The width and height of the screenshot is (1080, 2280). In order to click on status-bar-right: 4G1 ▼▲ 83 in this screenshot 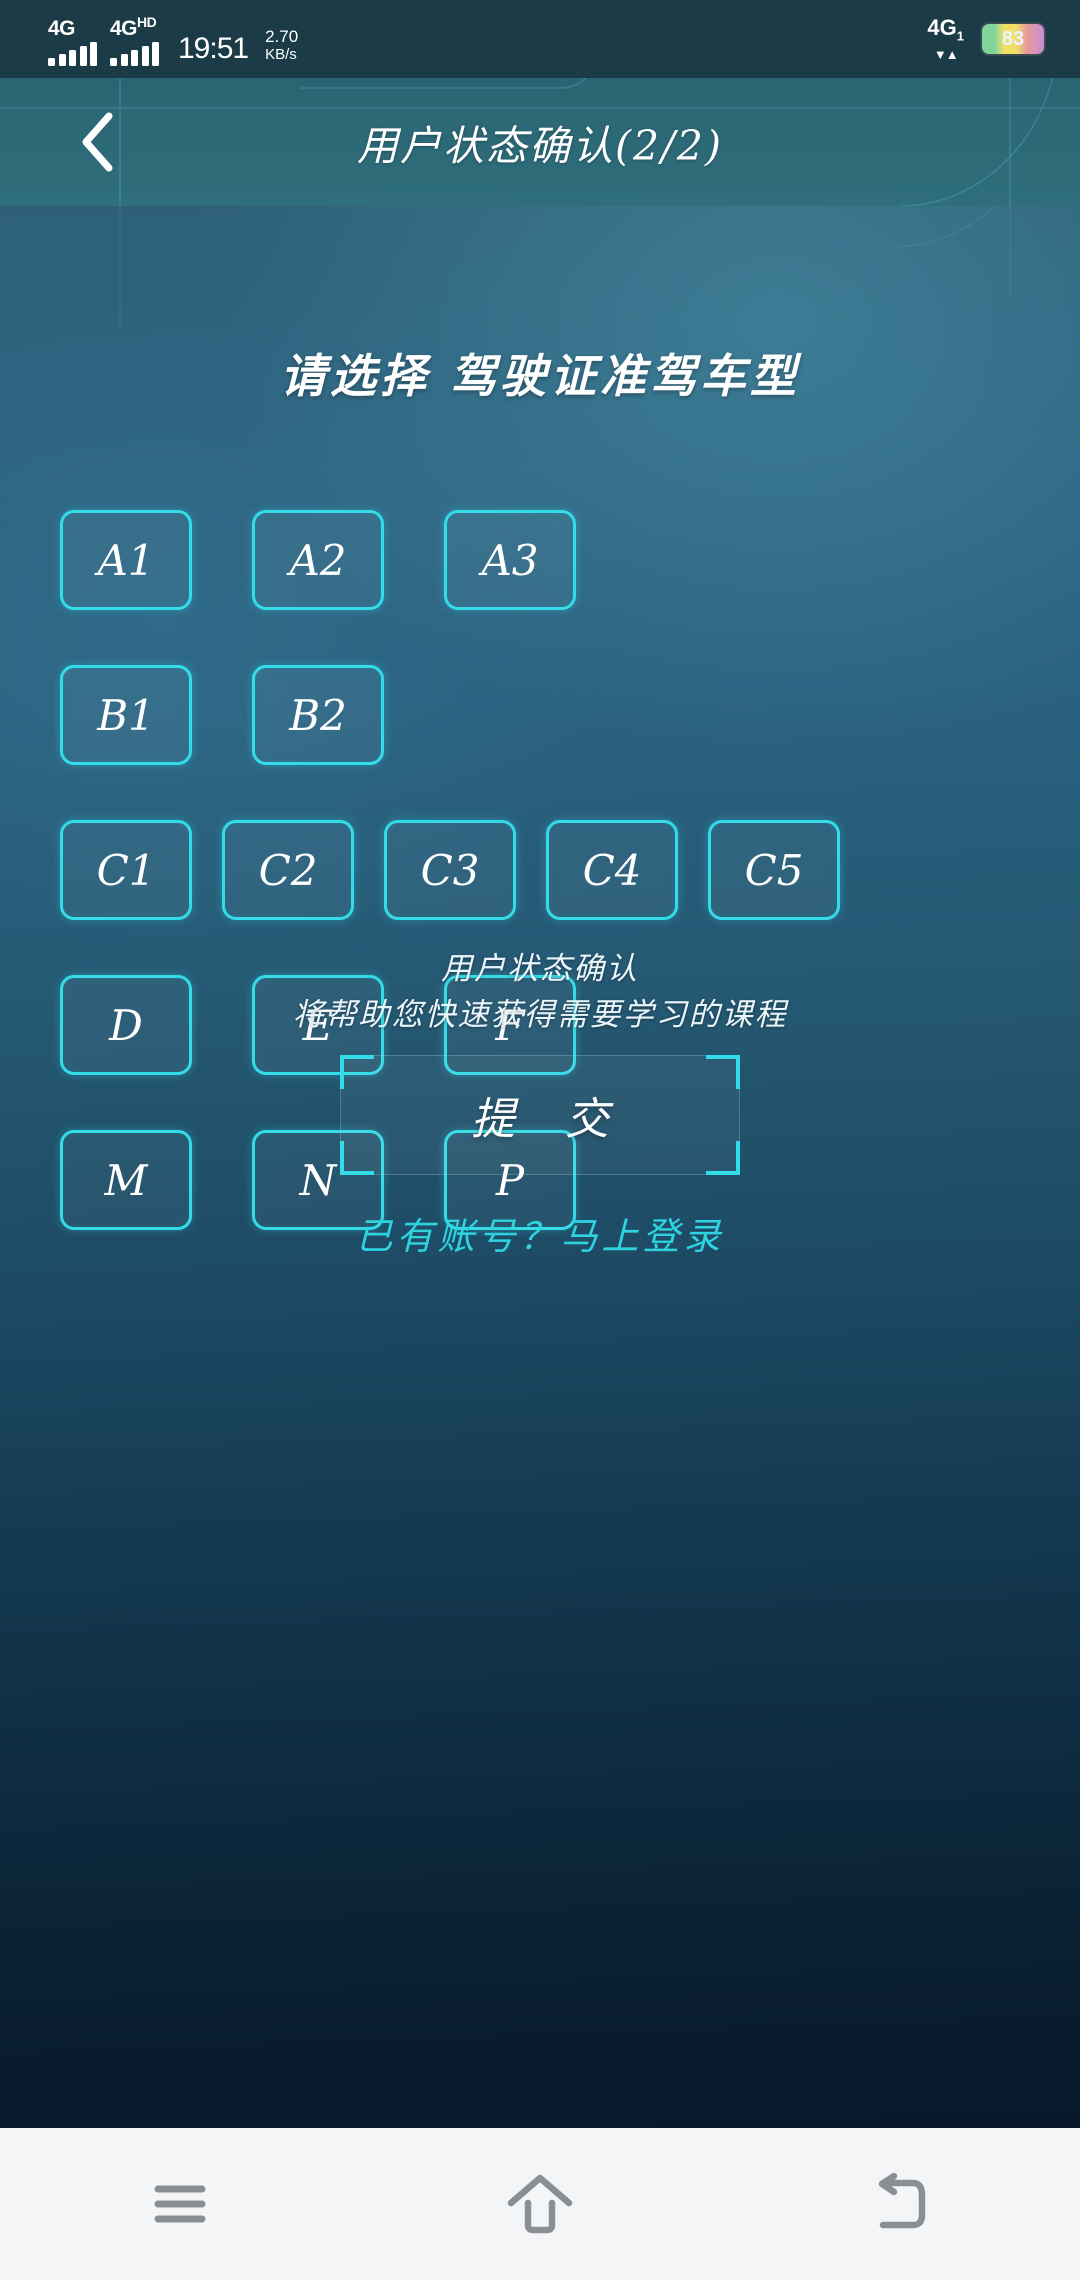, I will do `click(986, 38)`.